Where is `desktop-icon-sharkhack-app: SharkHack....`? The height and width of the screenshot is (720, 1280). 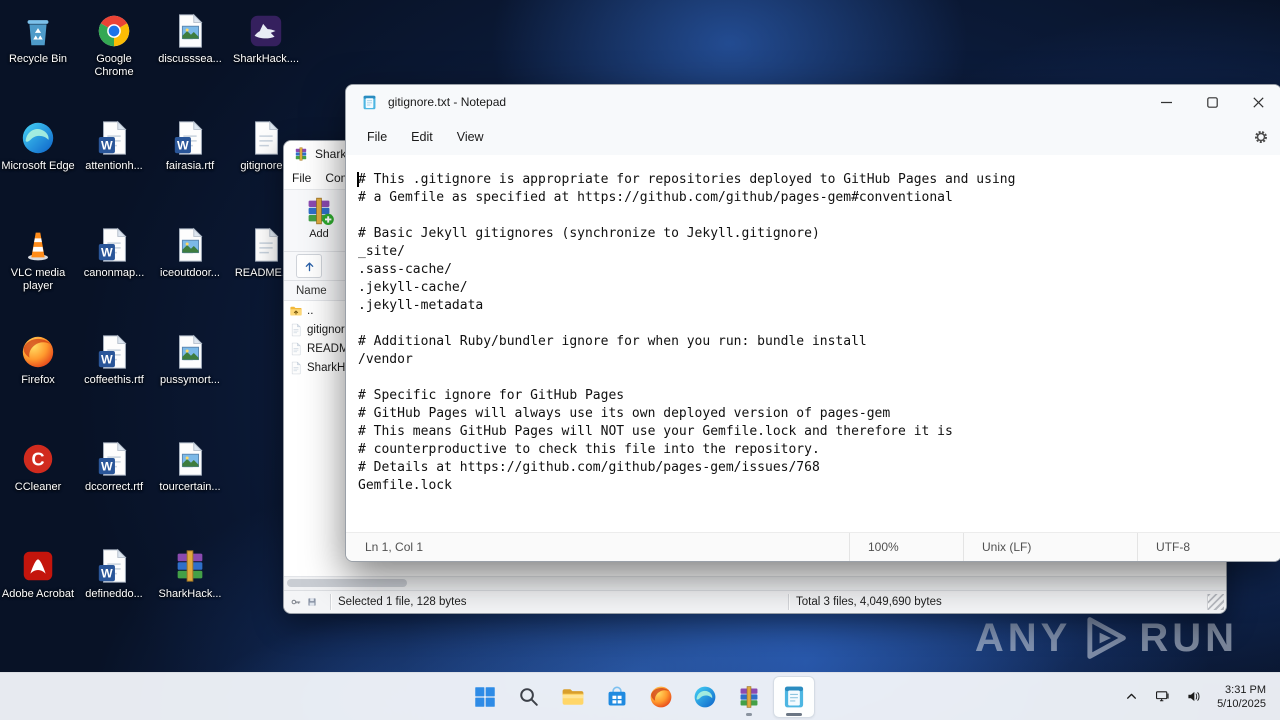
desktop-icon-sharkhack-app: SharkHack.... is located at coordinates (266, 65).